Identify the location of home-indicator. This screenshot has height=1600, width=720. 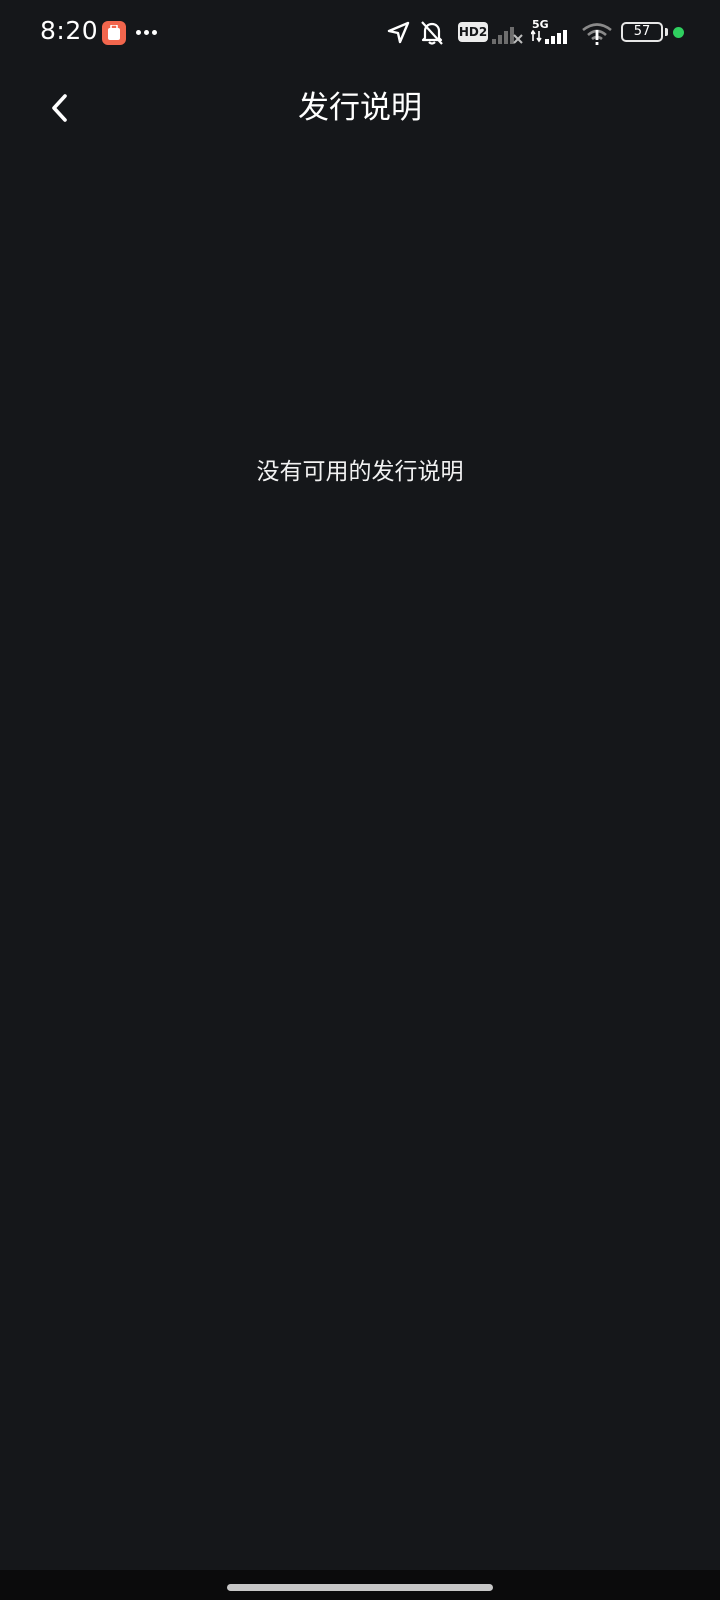
(360, 1587).